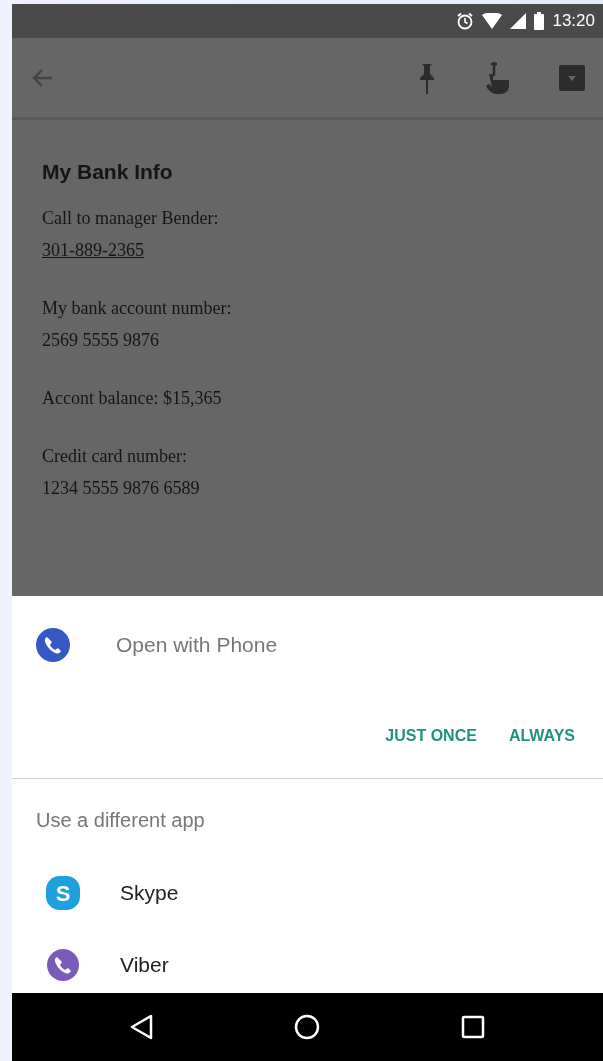 The height and width of the screenshot is (1061, 603). What do you see at coordinates (492, 21) in the screenshot?
I see `wifi-icon` at bounding box center [492, 21].